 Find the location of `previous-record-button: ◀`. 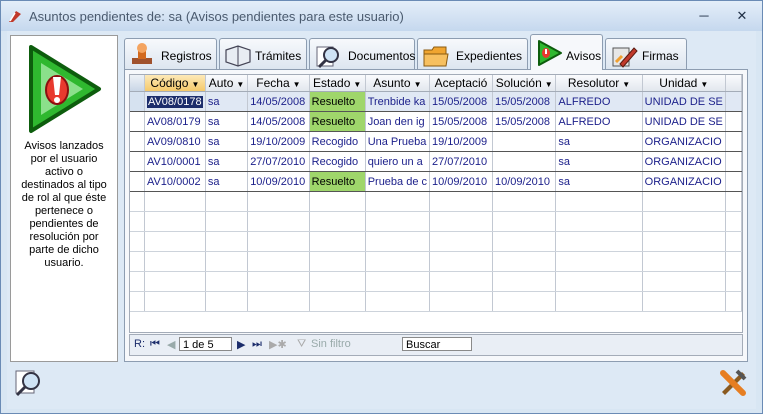

previous-record-button: ◀ is located at coordinates (171, 344).